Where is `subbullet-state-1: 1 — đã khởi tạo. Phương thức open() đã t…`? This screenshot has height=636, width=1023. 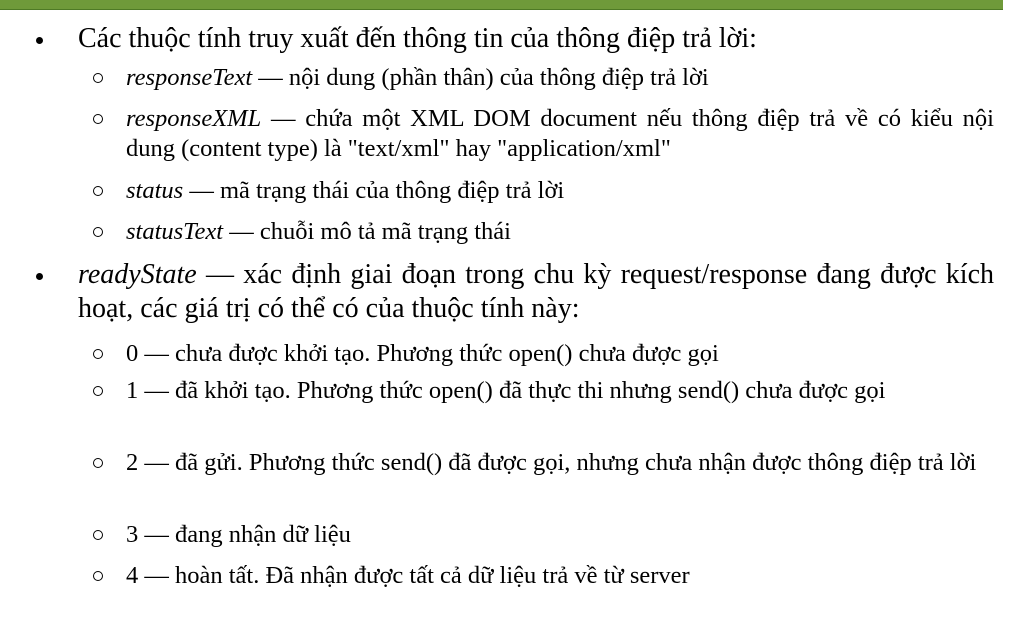 subbullet-state-1: 1 — đã khởi tạo. Phương thức open() đã t… is located at coordinates (543, 391).